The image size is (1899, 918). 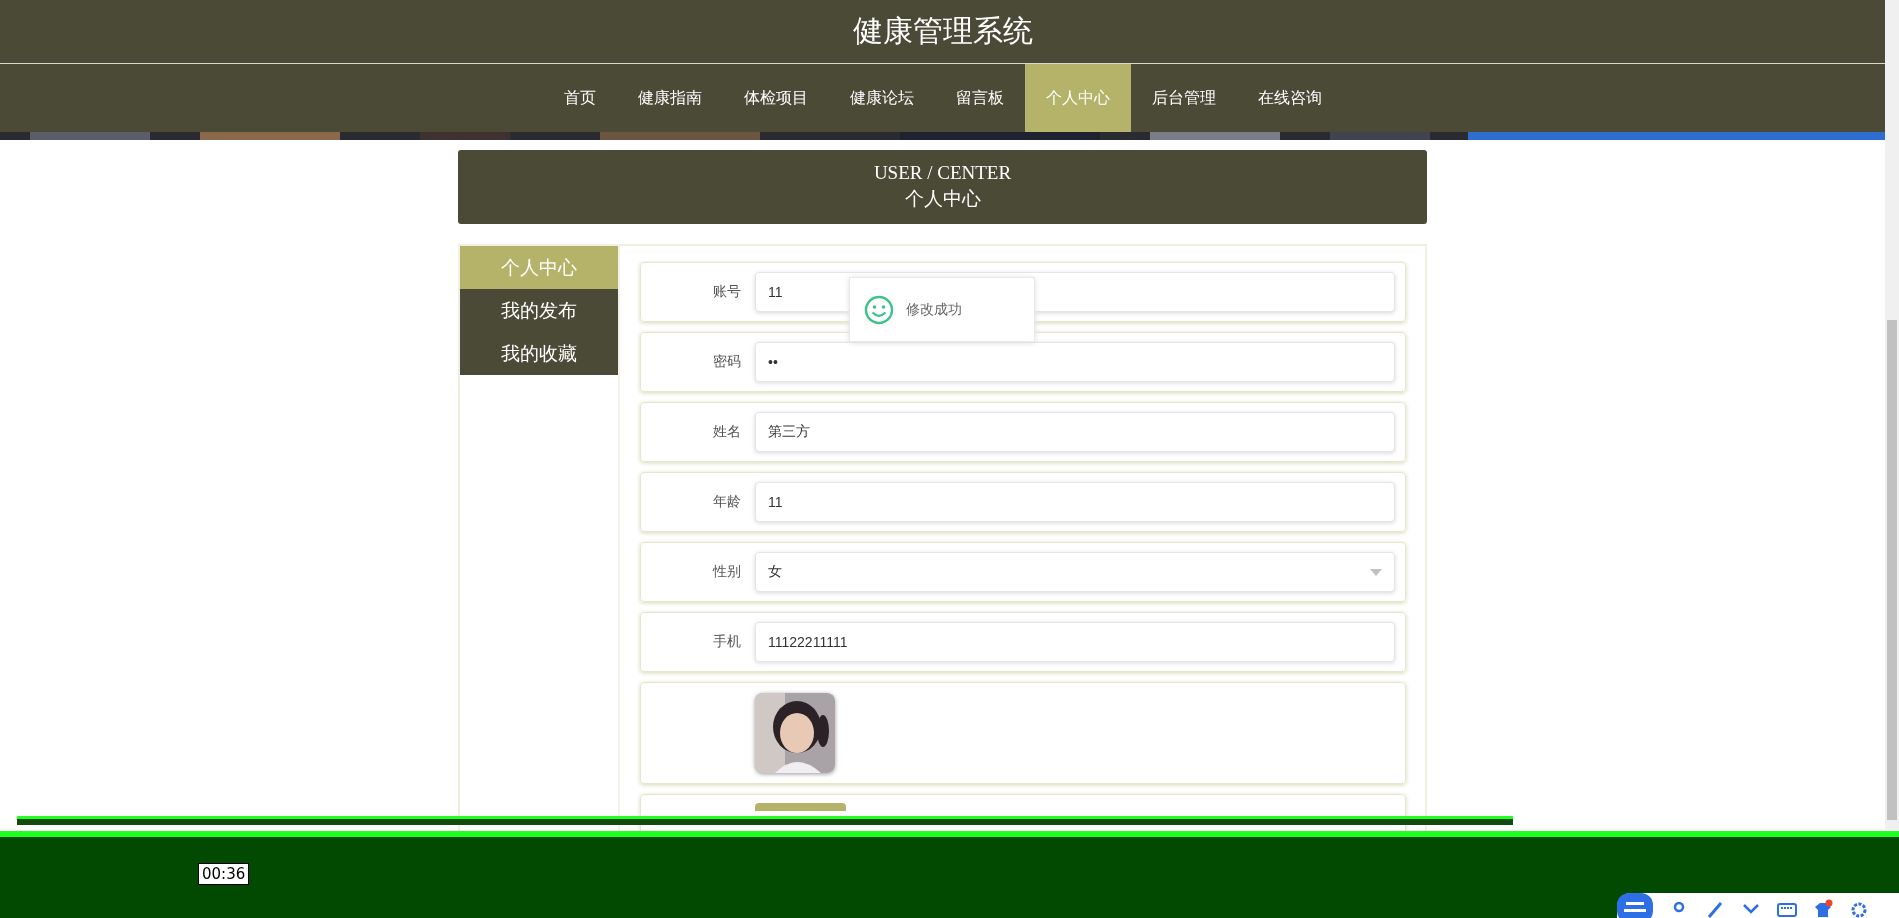 I want to click on nav-item: 健康论坛, so click(x=881, y=98).